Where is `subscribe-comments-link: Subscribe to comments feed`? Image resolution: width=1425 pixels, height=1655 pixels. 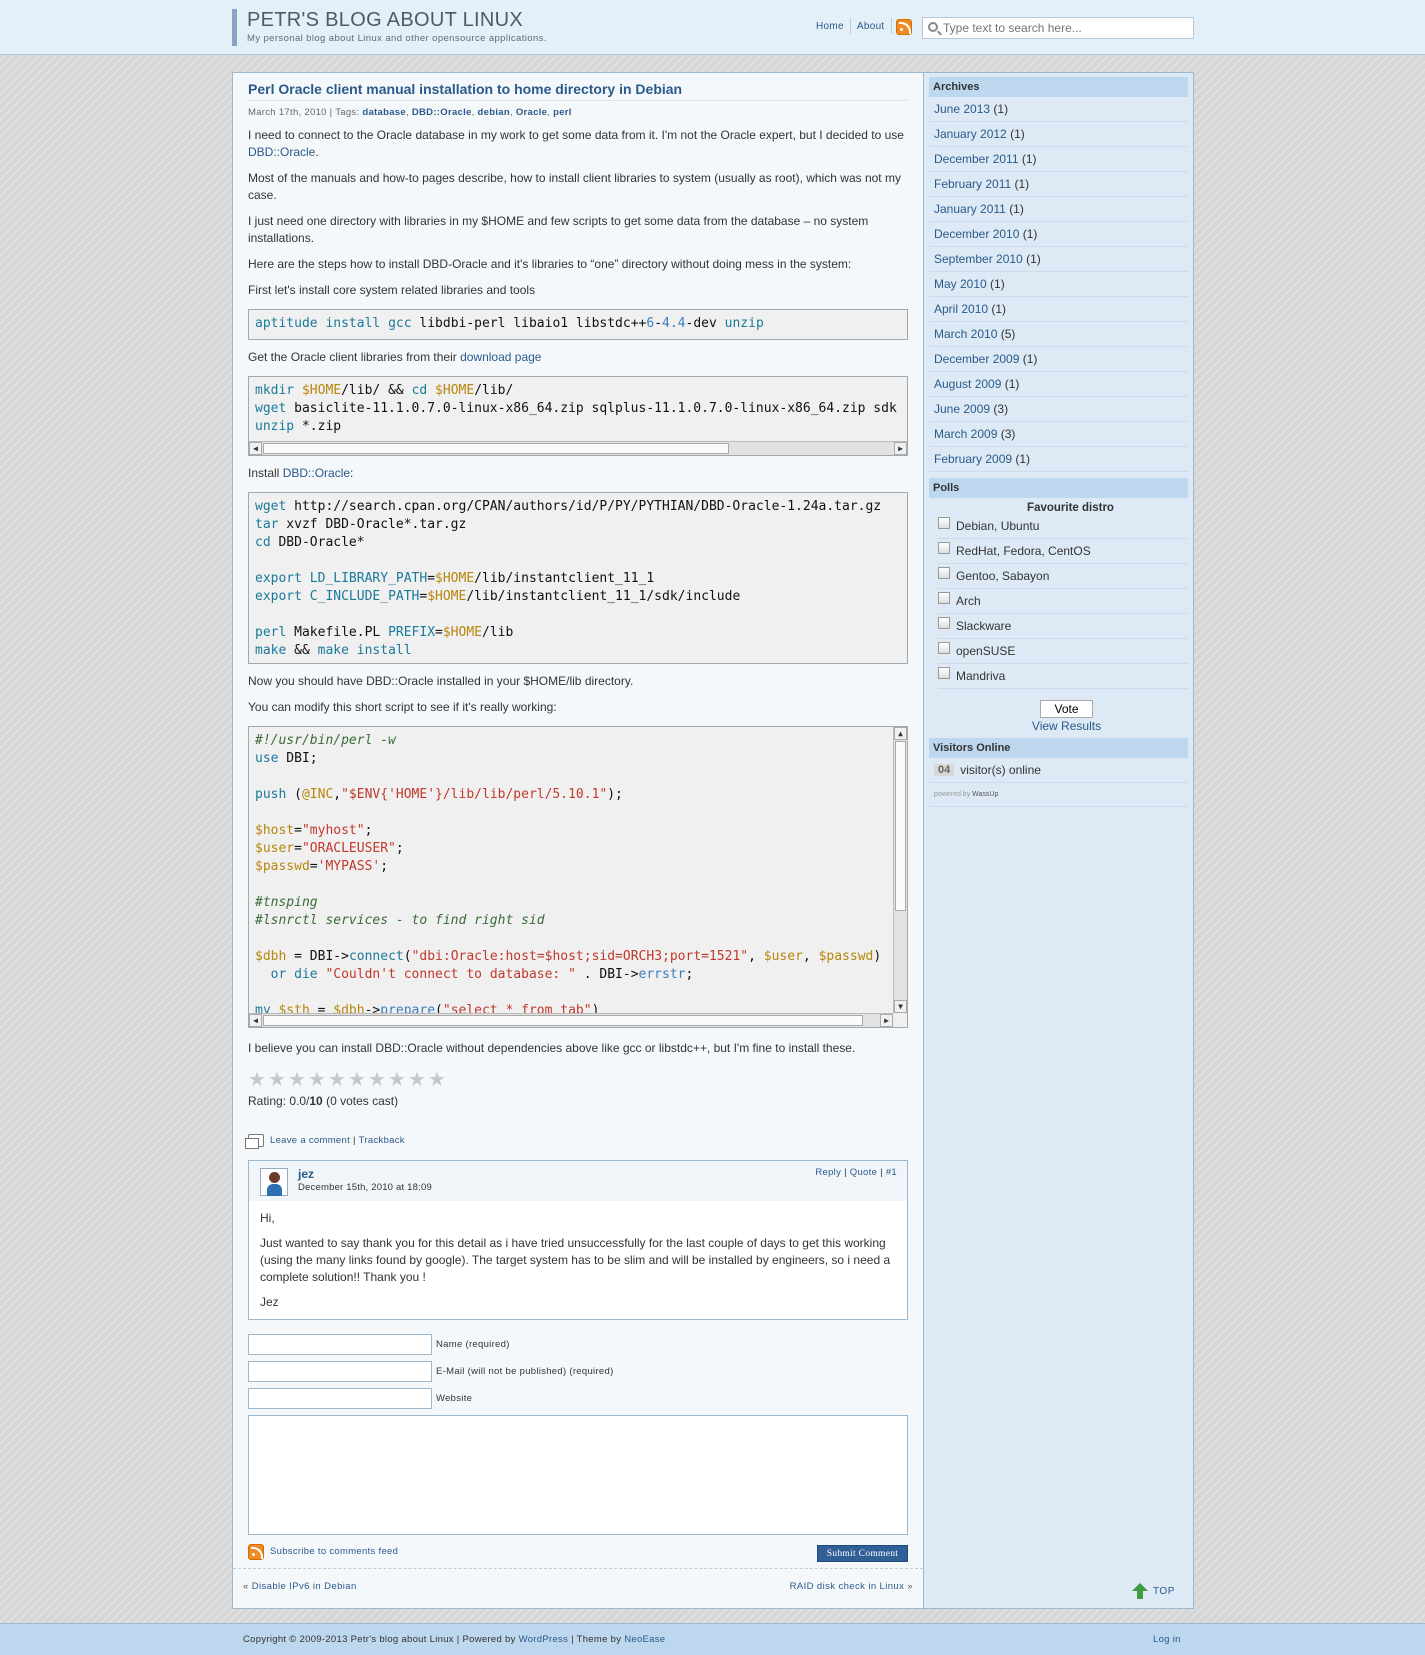 subscribe-comments-link: Subscribe to comments feed is located at coordinates (334, 1551).